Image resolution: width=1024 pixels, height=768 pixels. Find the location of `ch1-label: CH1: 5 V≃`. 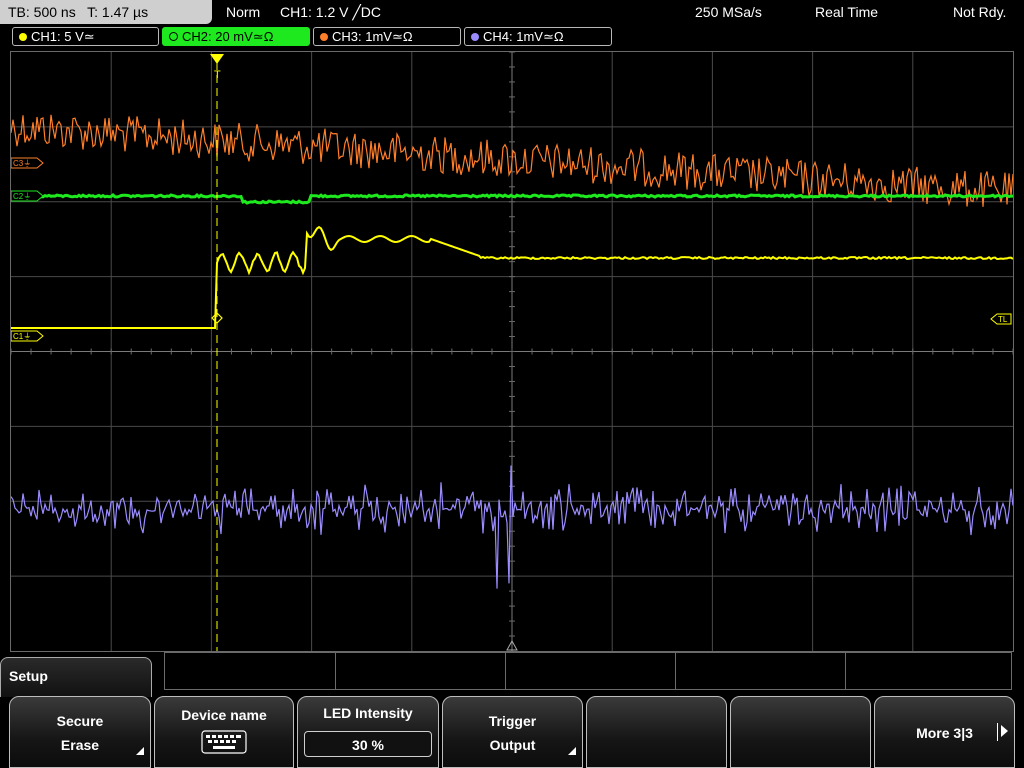

ch1-label: CH1: 5 V≃ is located at coordinates (63, 36).